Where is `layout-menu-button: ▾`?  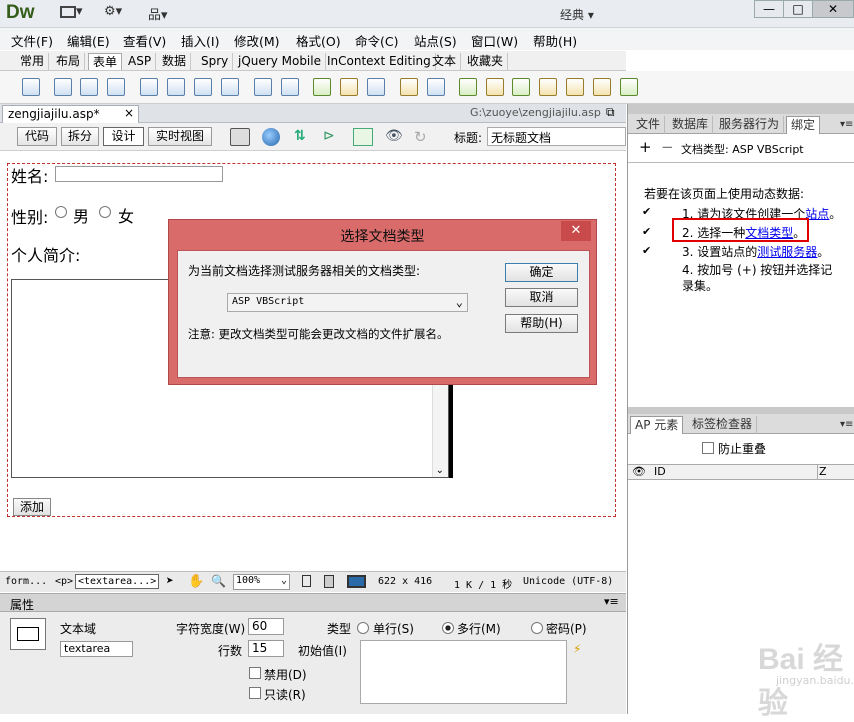 layout-menu-button: ▾ is located at coordinates (71, 13).